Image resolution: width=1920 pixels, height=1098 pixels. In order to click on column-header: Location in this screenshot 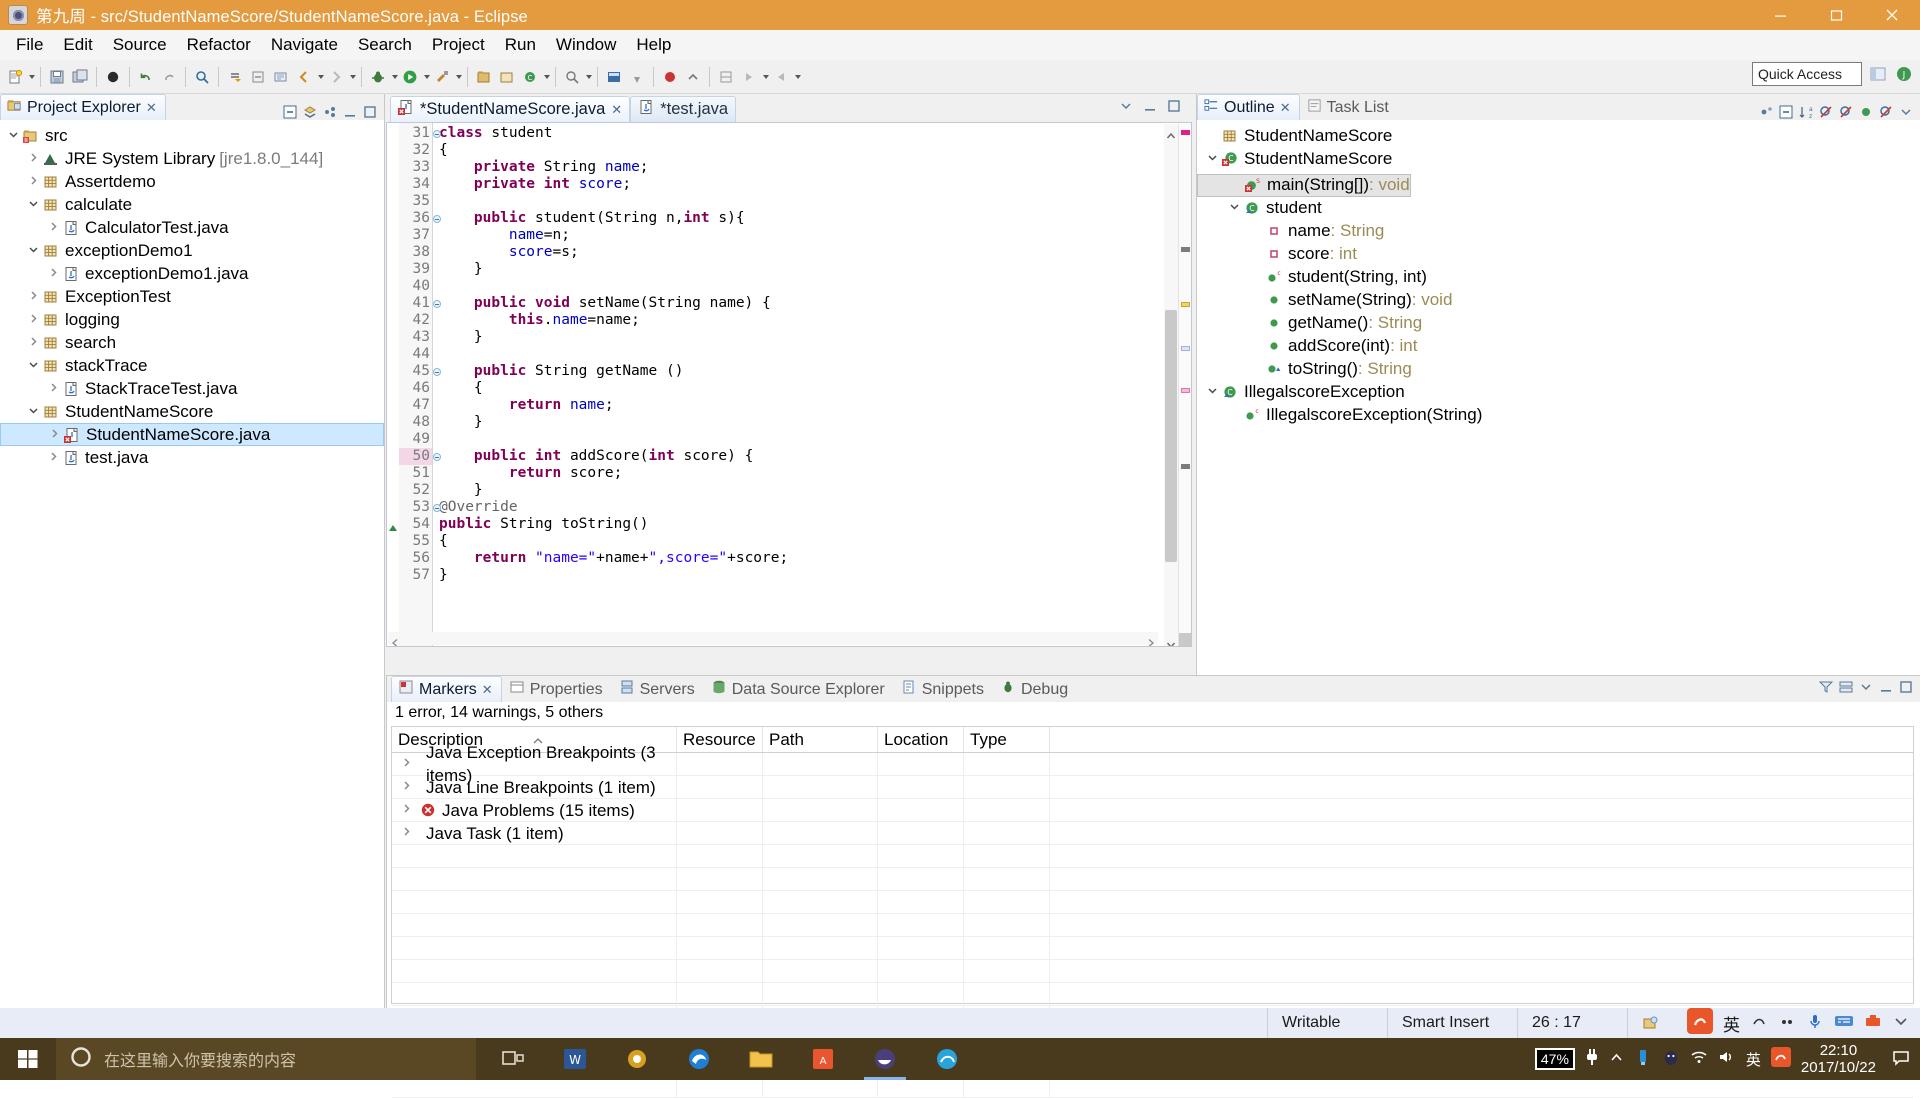, I will do `click(921, 739)`.